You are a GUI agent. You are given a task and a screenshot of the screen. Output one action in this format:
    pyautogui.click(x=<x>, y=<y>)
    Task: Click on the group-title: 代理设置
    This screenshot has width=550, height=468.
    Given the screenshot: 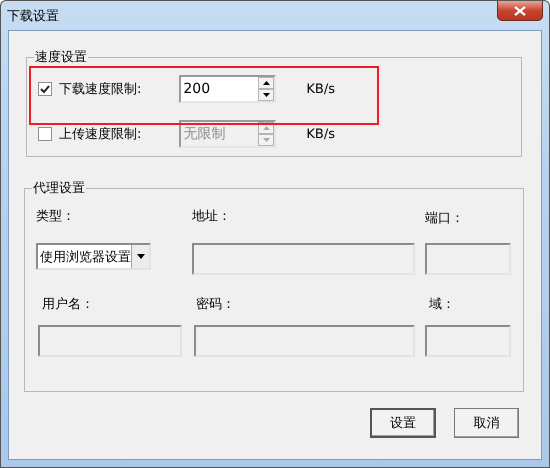 What is the action you would take?
    pyautogui.click(x=59, y=188)
    